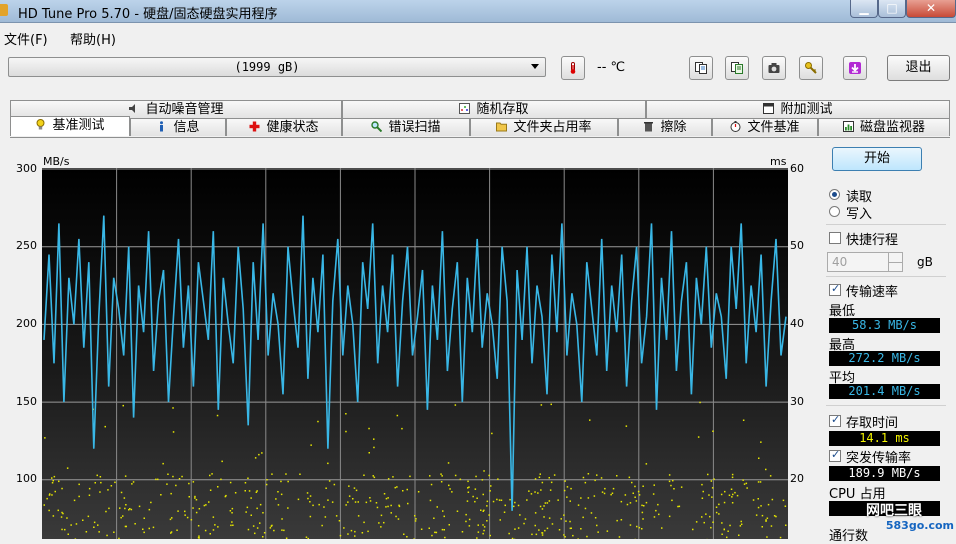  What do you see at coordinates (865, 262) in the screenshot?
I see `short-stroke-input: 40` at bounding box center [865, 262].